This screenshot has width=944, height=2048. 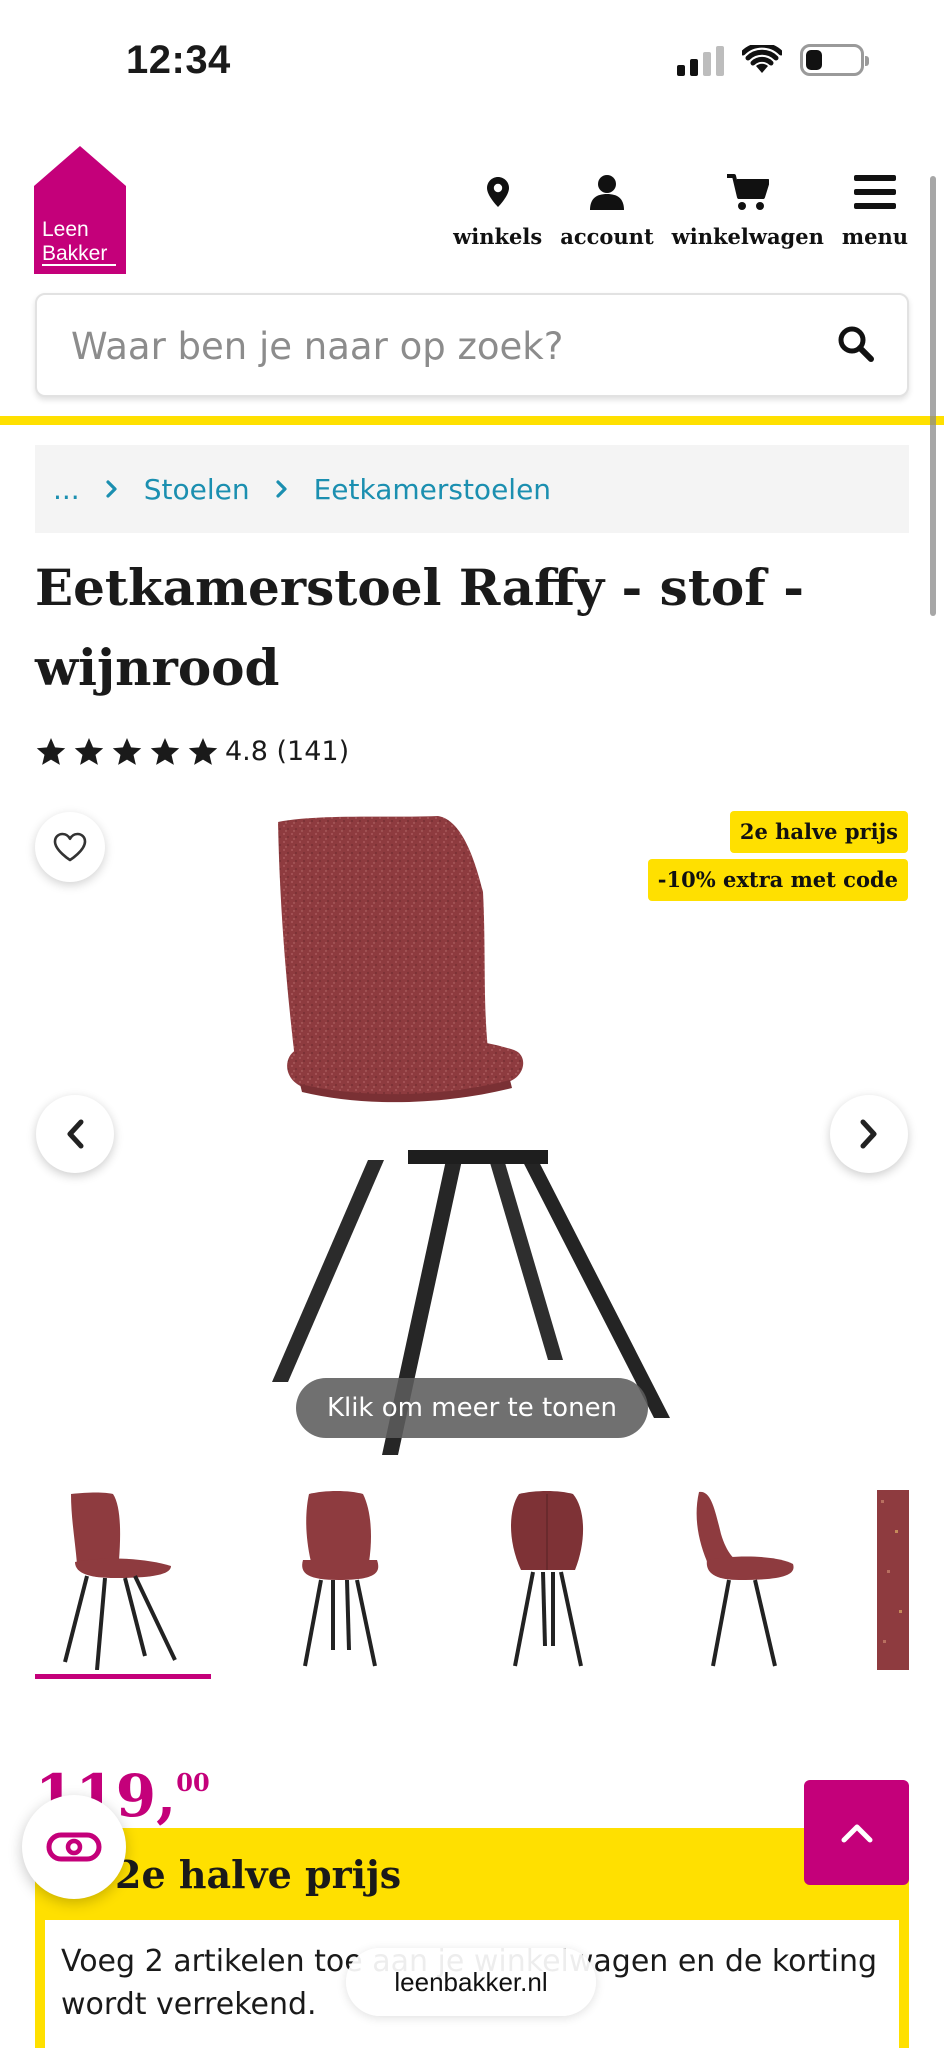 I want to click on status-icons, so click(x=773, y=60).